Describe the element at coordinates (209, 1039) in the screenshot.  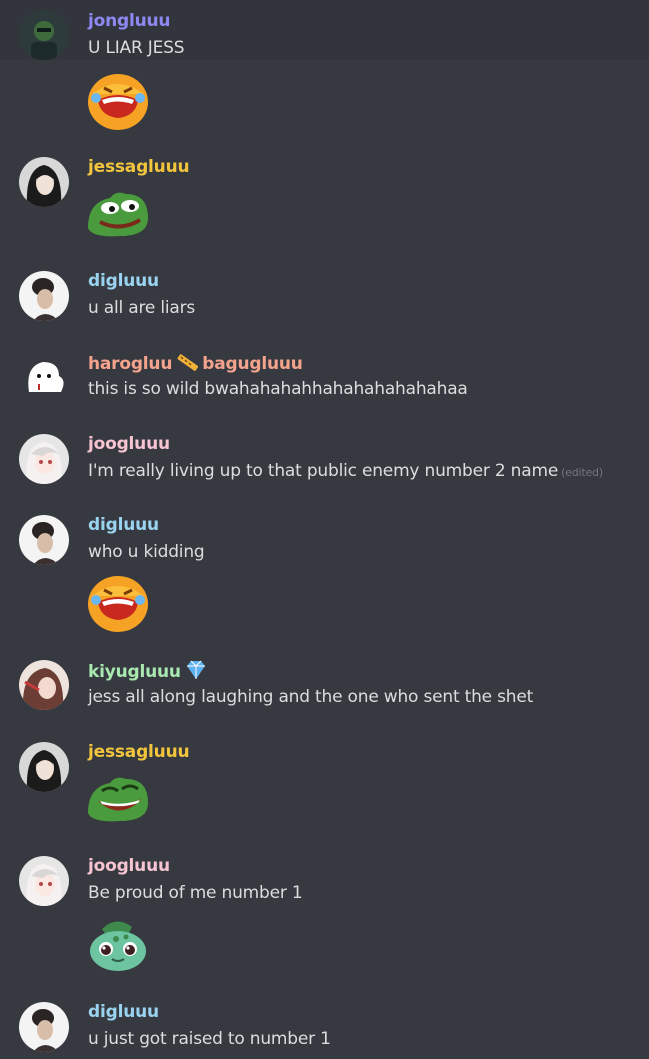
I see `message-text: u just got raised to number 1` at that location.